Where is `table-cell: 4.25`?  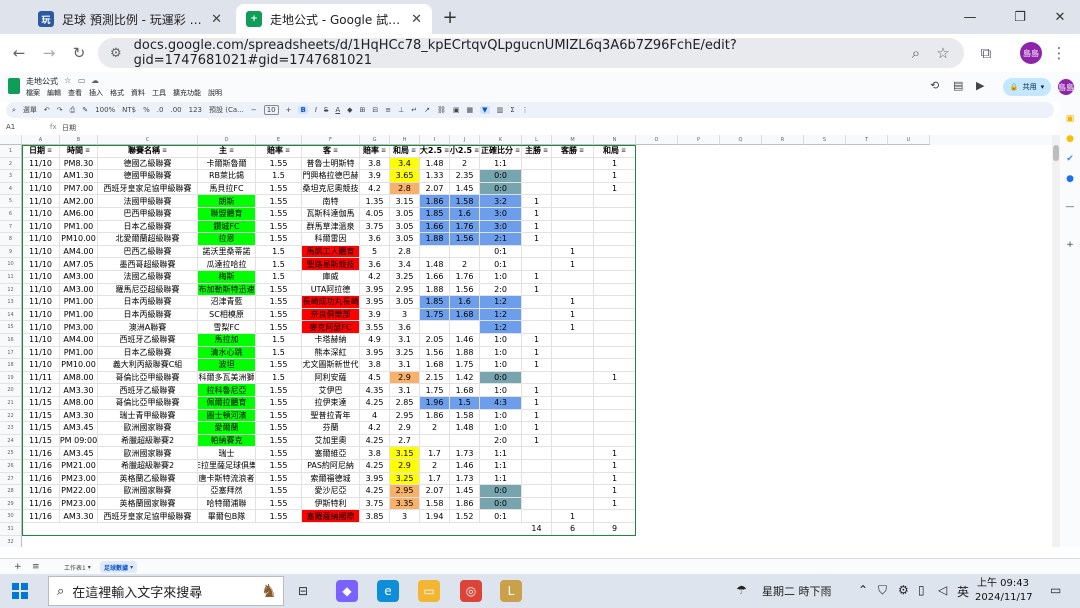
table-cell: 4.25 is located at coordinates (375, 441).